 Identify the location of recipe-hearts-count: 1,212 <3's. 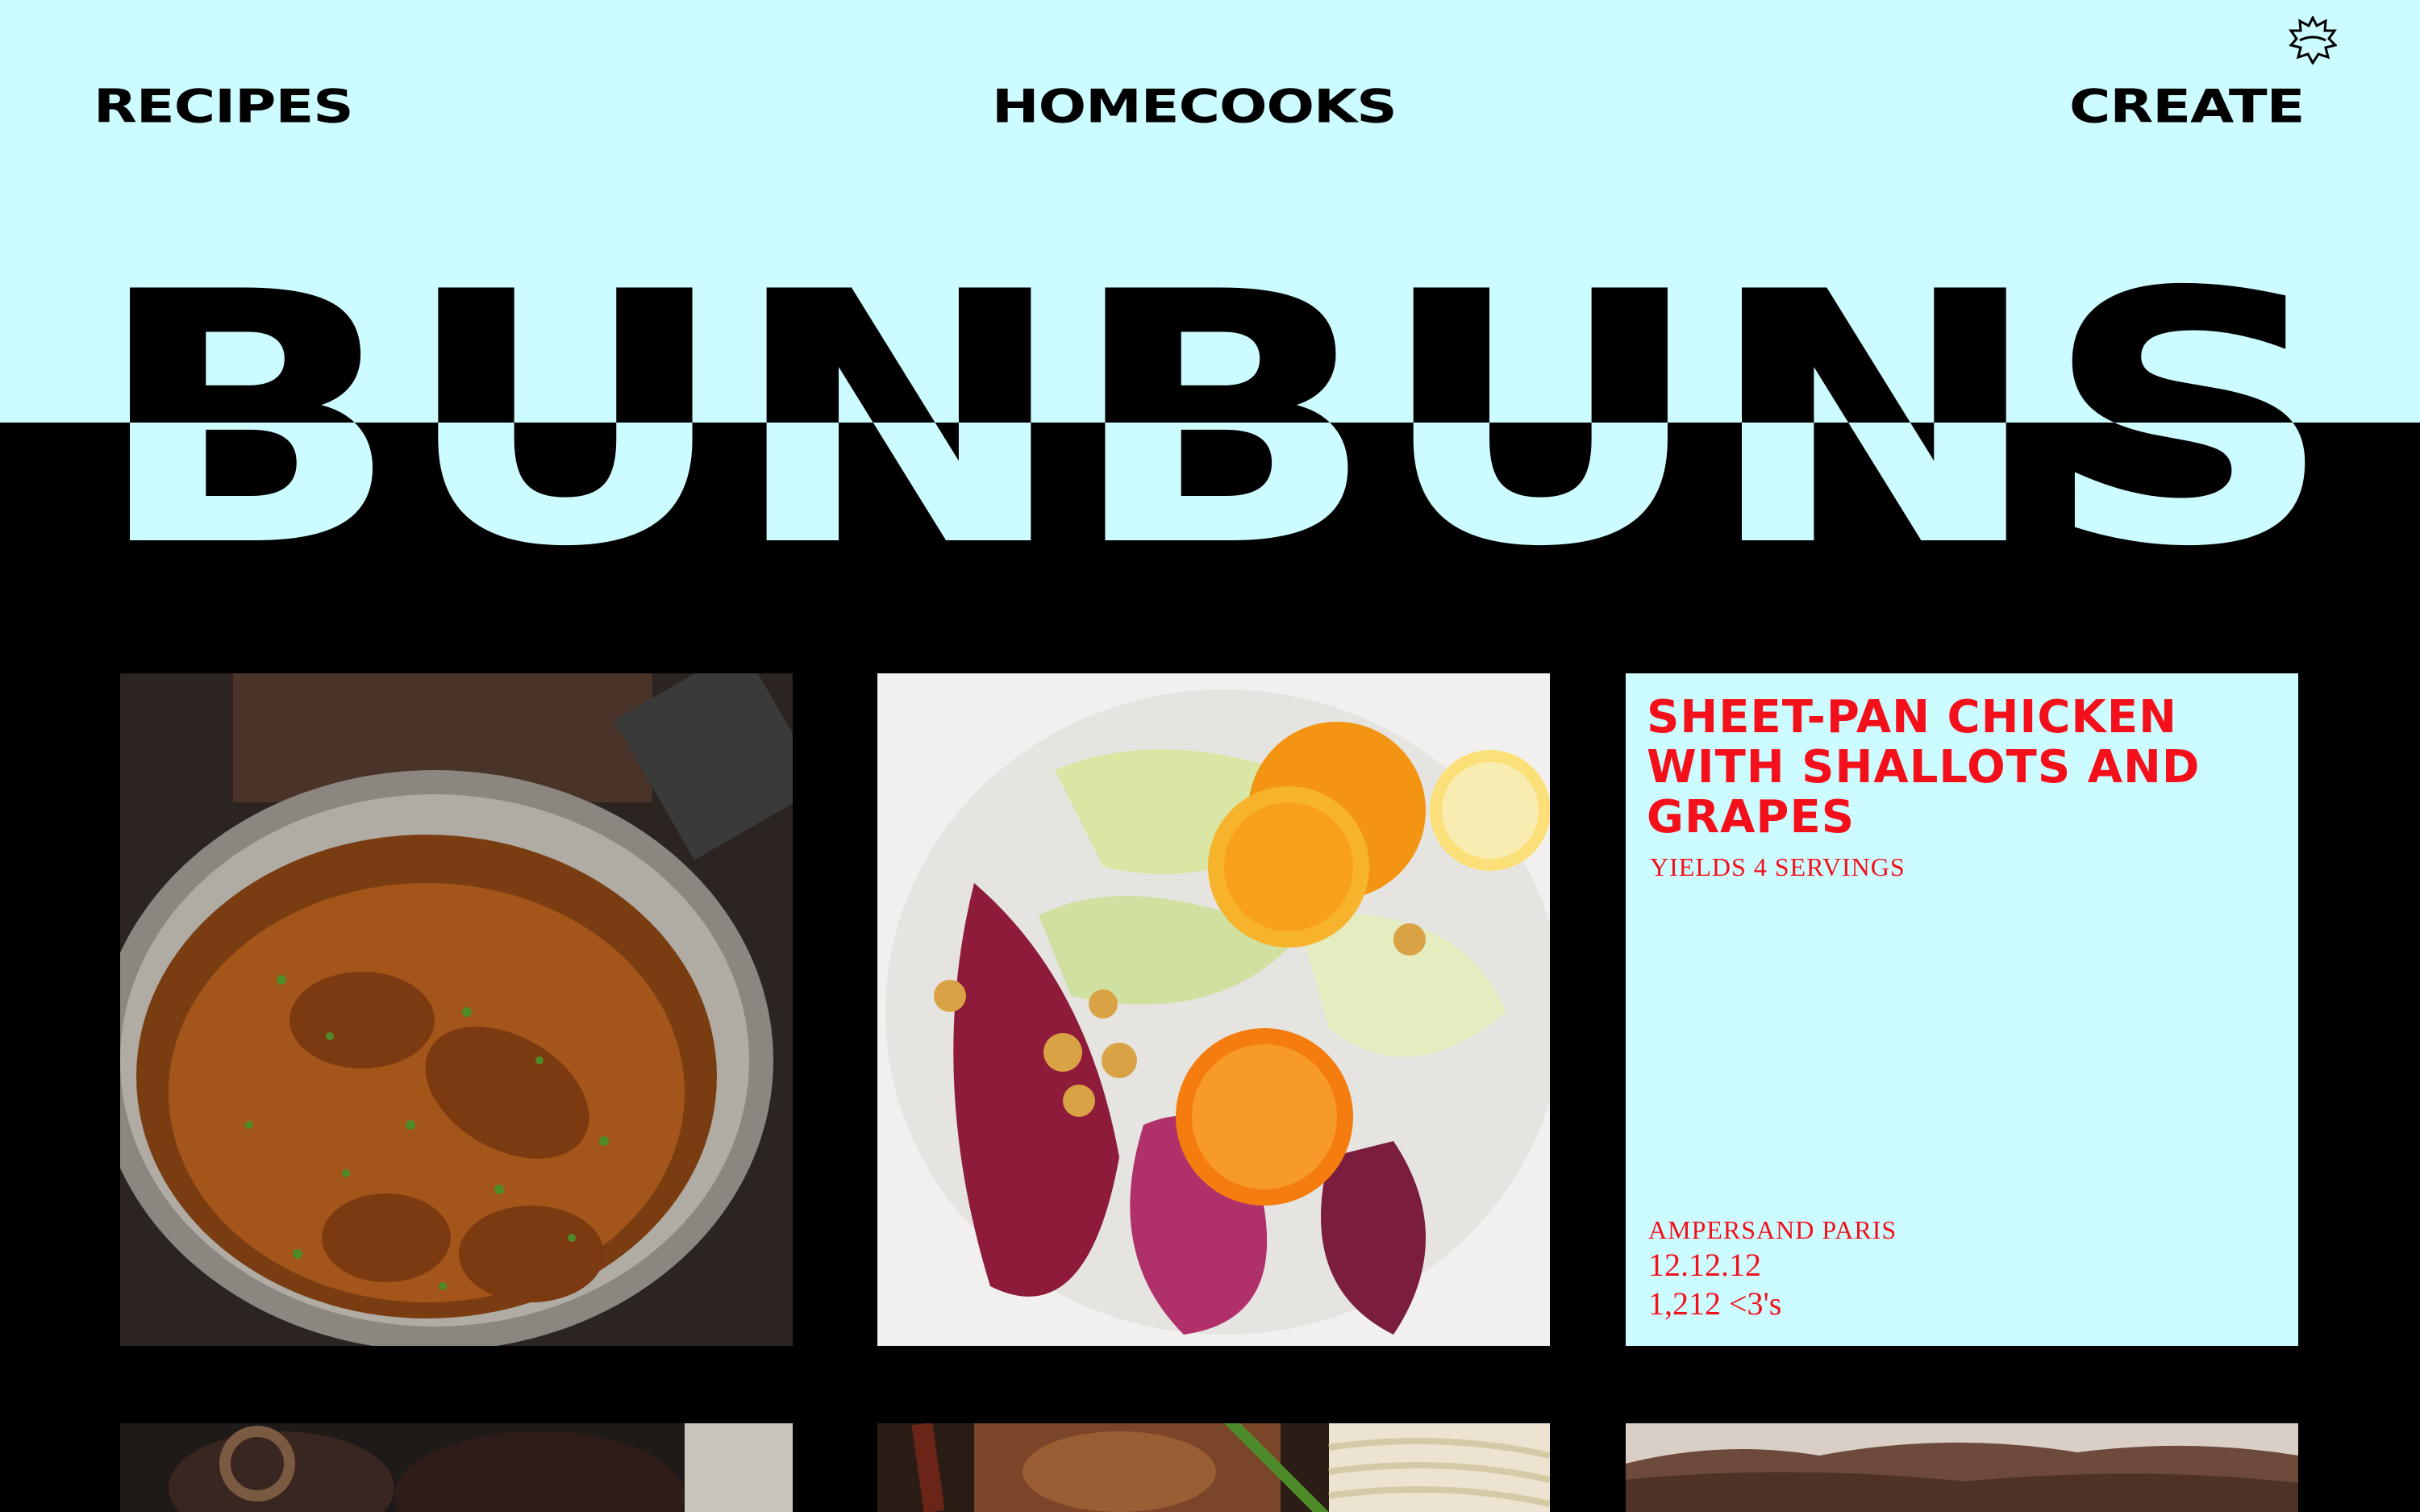
(1715, 1304).